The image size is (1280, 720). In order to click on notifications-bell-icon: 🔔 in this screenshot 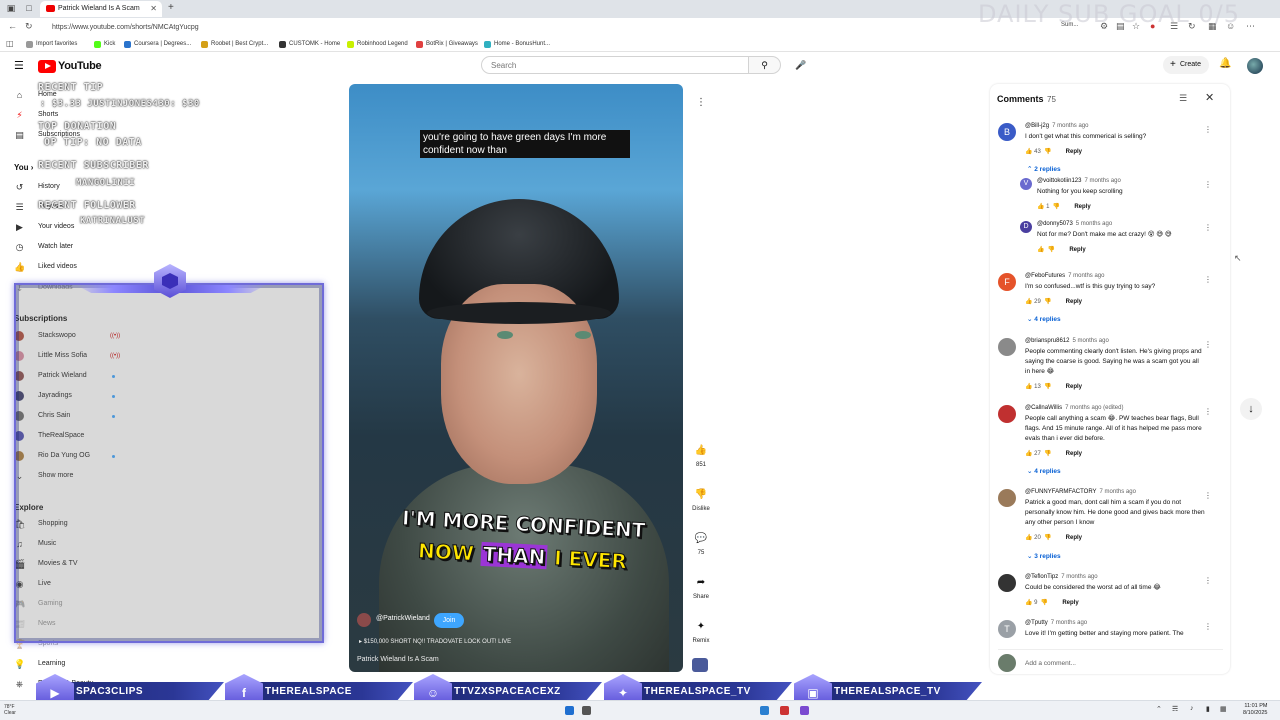, I will do `click(1225, 63)`.